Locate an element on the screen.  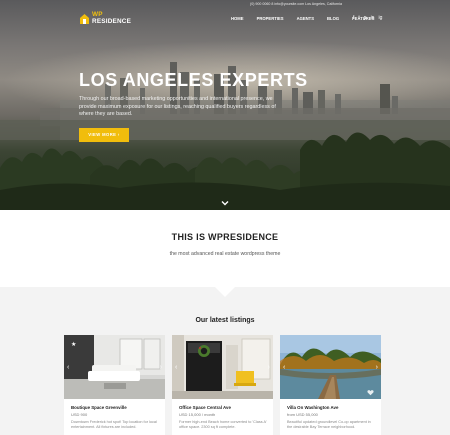
listing-price: USD 900 is located at coordinates (79, 414).